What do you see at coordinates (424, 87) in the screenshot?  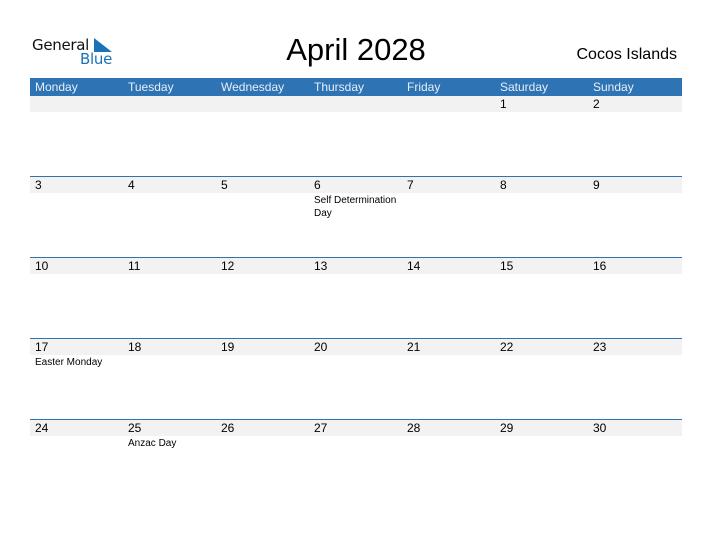 I see `weekday-friday: Friday` at bounding box center [424, 87].